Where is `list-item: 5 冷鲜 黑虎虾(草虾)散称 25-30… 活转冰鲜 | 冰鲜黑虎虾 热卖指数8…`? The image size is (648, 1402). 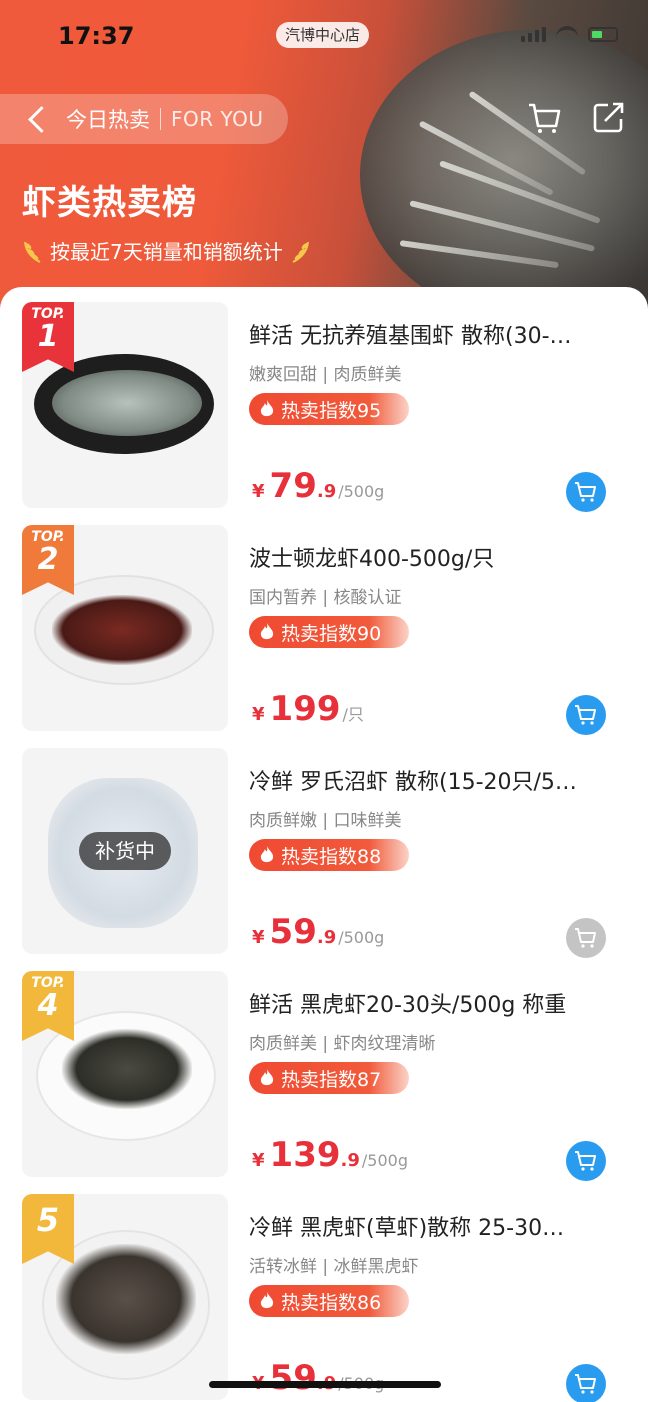
list-item: 5 冷鲜 黑虎虾(草虾)散称 25-30… 活转冰鲜 | 冰鲜黑虎虾 热卖指数8… is located at coordinates (324, 1298).